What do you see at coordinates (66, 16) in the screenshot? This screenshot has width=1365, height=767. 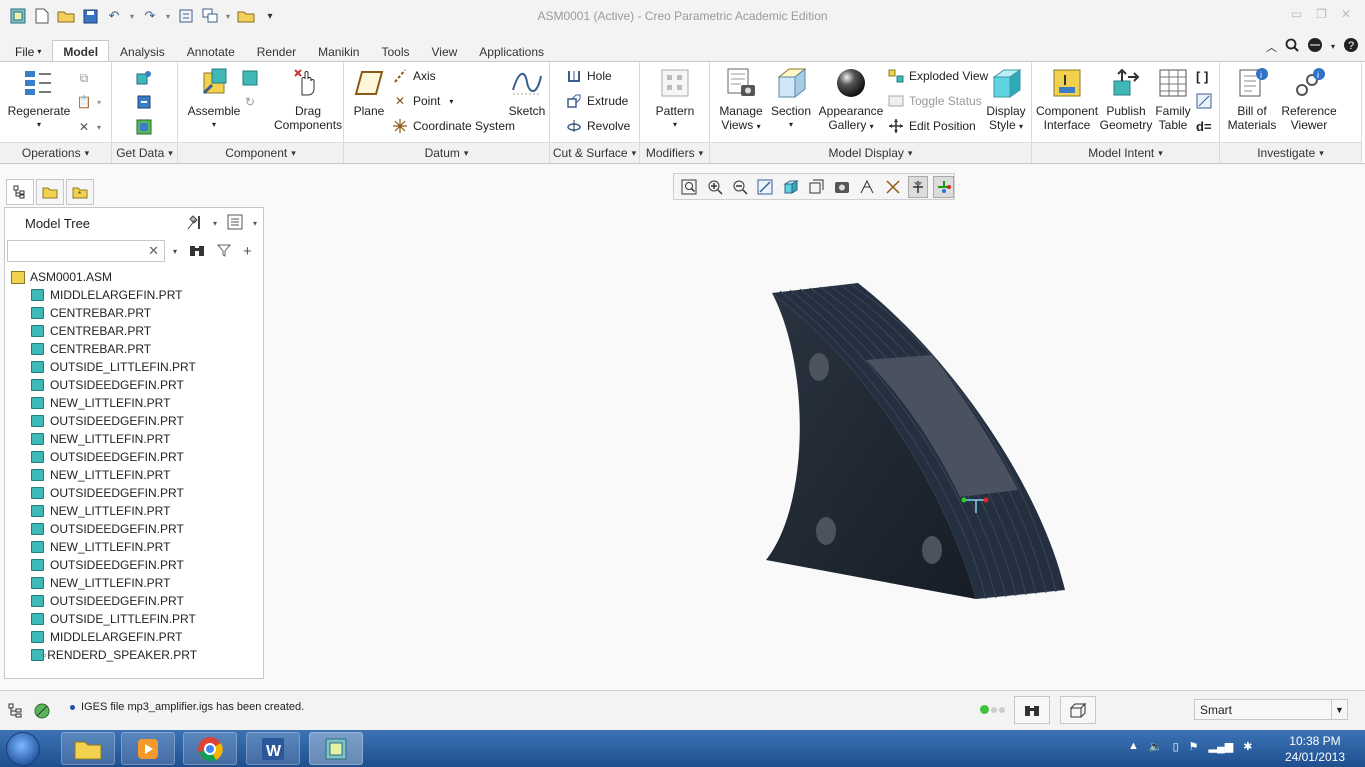 I see `open-folder-icon` at bounding box center [66, 16].